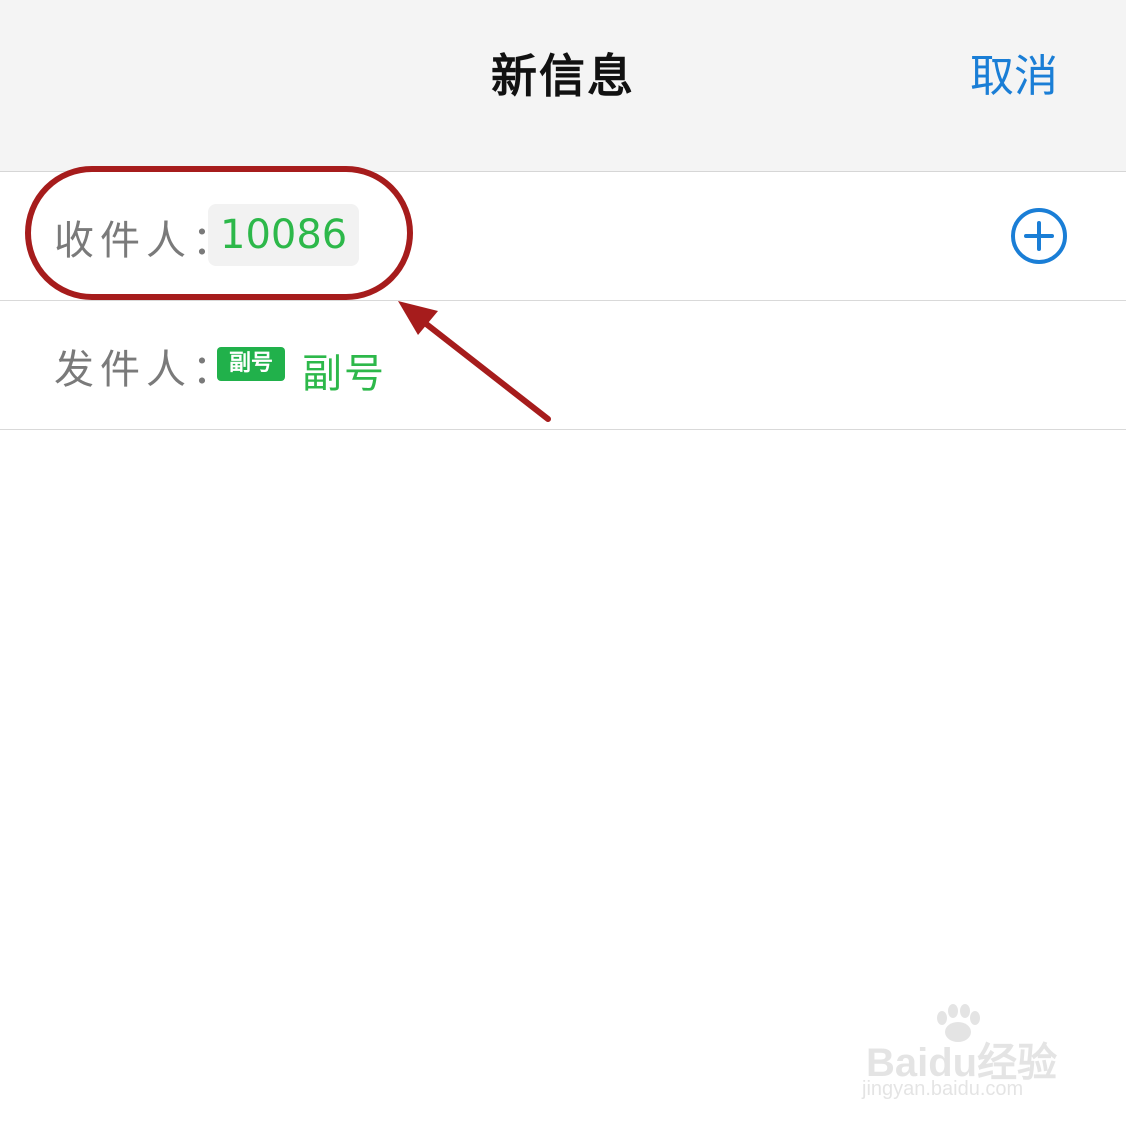 The image size is (1126, 1126). What do you see at coordinates (563, 76) in the screenshot?
I see `page-title: 新信息` at bounding box center [563, 76].